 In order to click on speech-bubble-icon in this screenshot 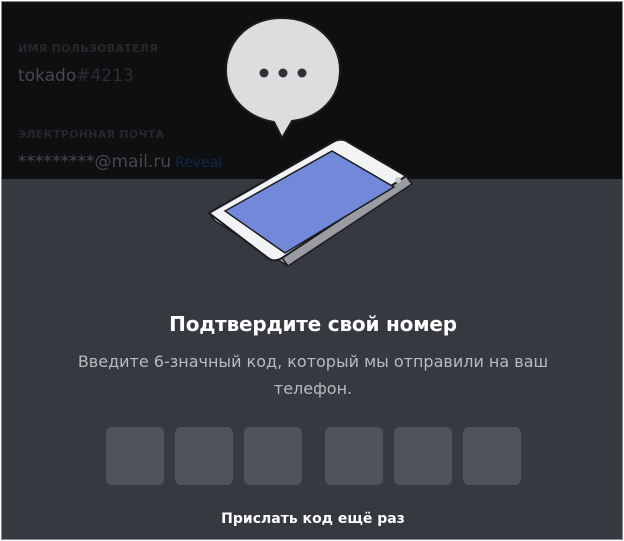, I will do `click(283, 78)`.